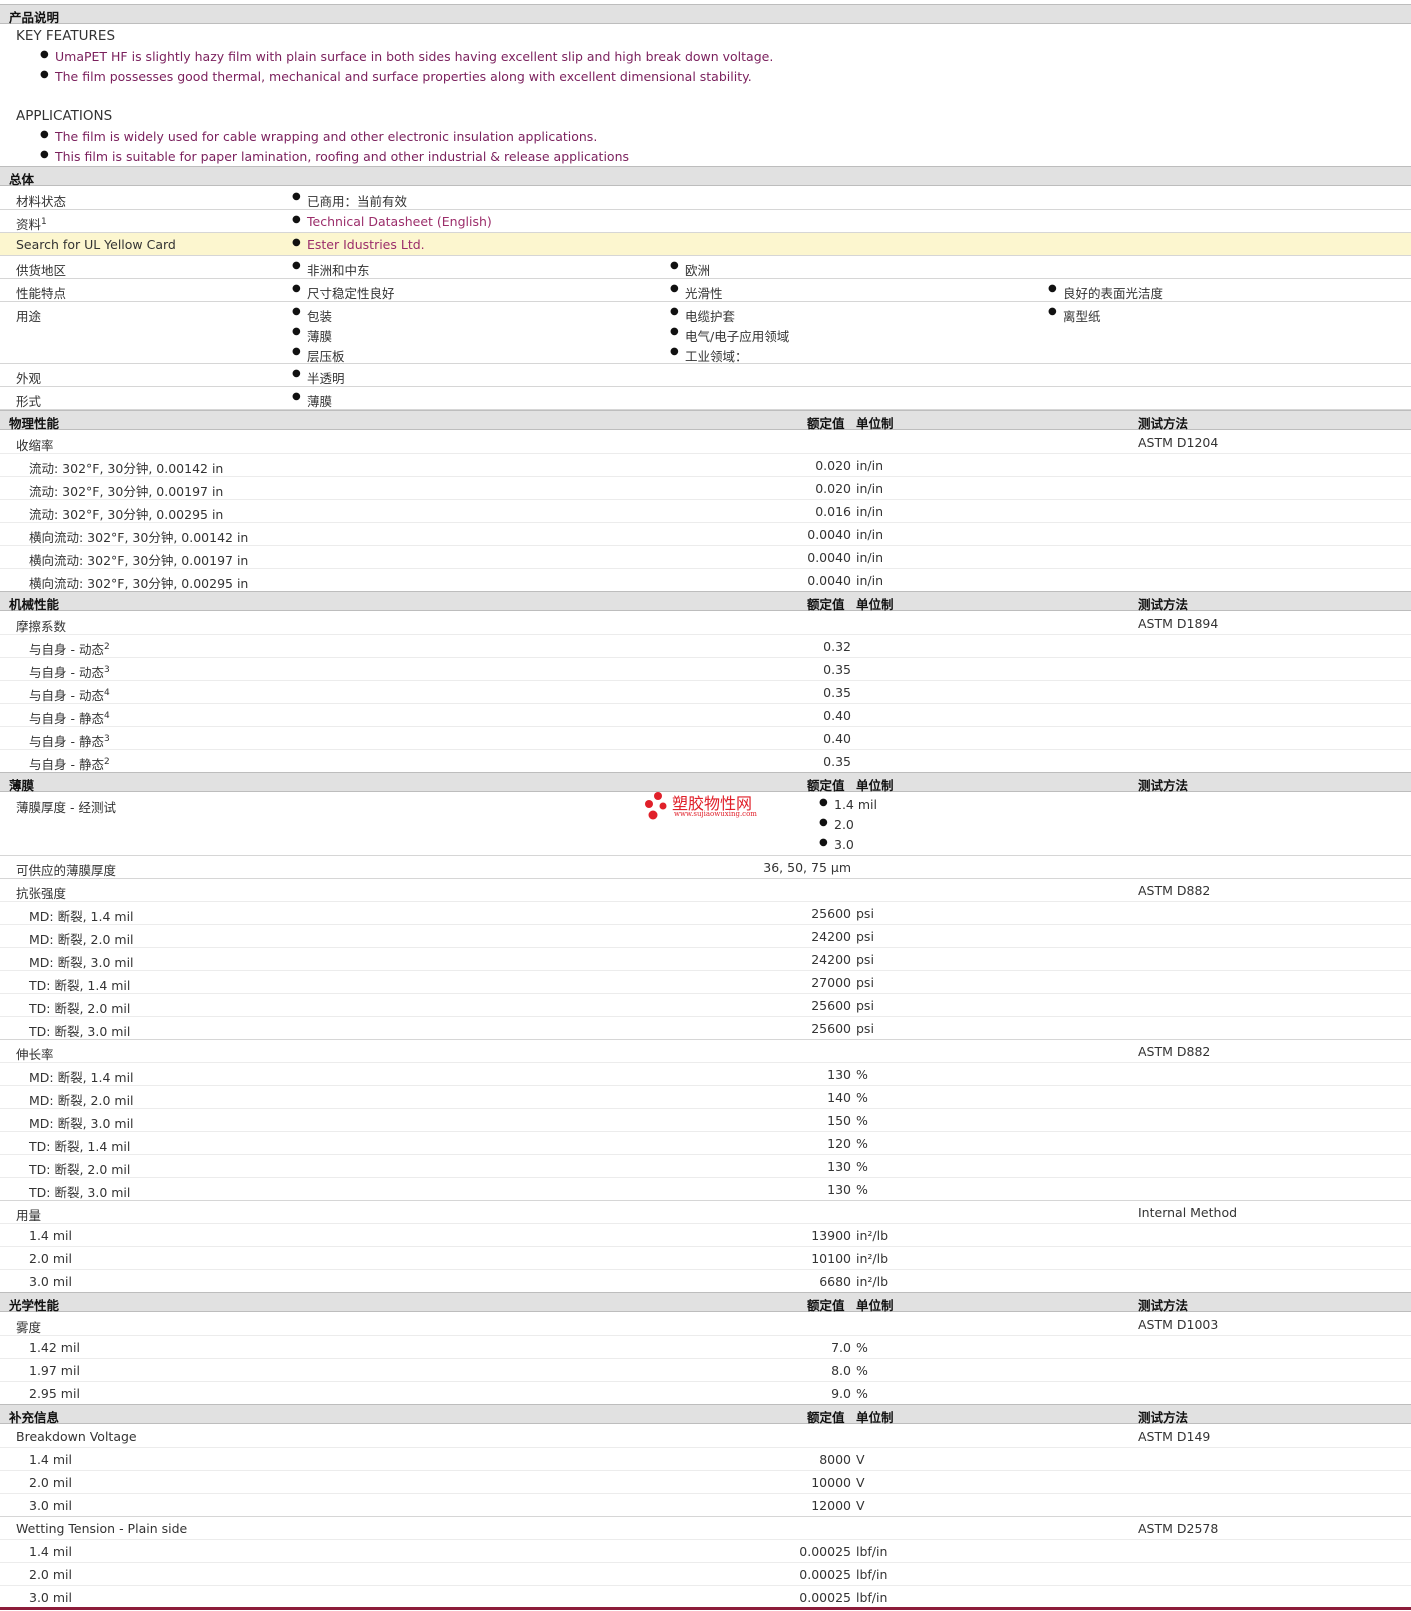 This screenshot has width=1411, height=1611. What do you see at coordinates (34, 17) in the screenshot?
I see `section-title: 产品说明` at bounding box center [34, 17].